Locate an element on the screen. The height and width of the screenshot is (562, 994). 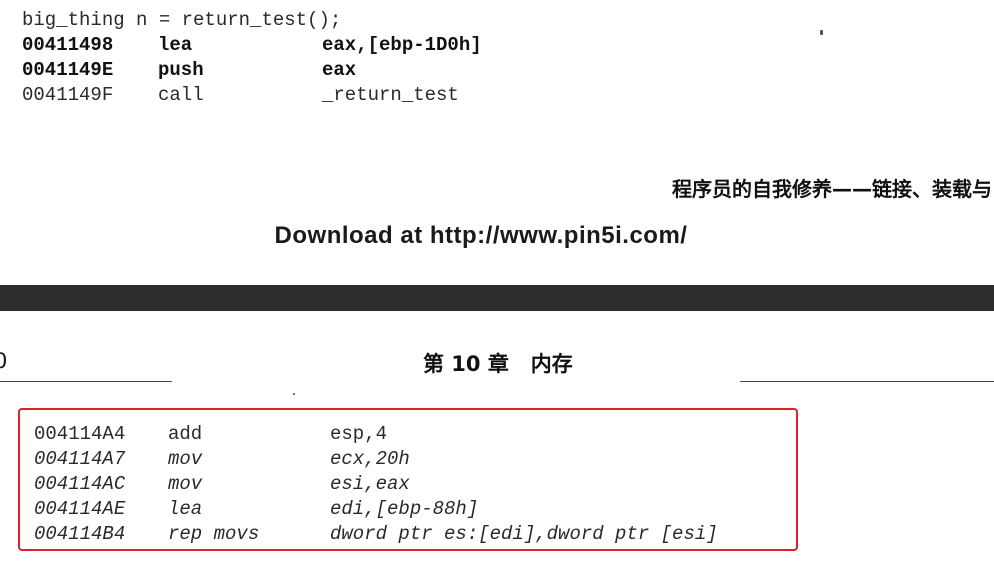
code-row: 00411498 lea eax,[ebp-1D0h] is located at coordinates (252, 45).